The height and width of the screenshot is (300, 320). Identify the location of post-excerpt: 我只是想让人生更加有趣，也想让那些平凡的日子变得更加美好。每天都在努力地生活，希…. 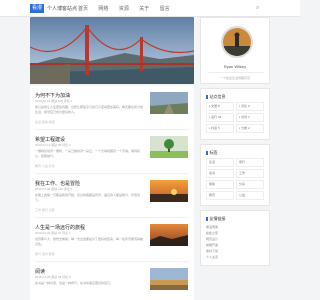
(89, 109).